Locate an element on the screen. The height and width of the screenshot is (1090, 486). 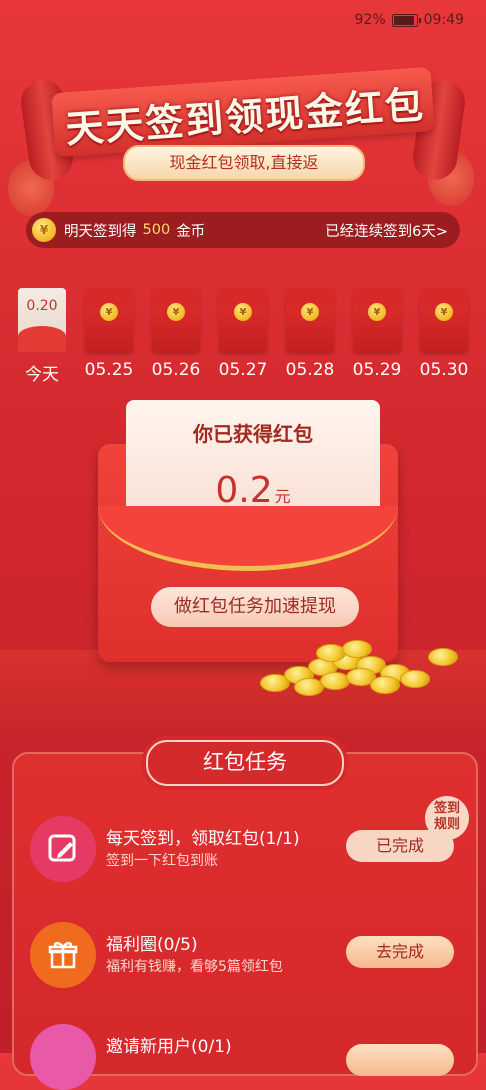
reward-amount: 0.2 元 is located at coordinates (253, 490).